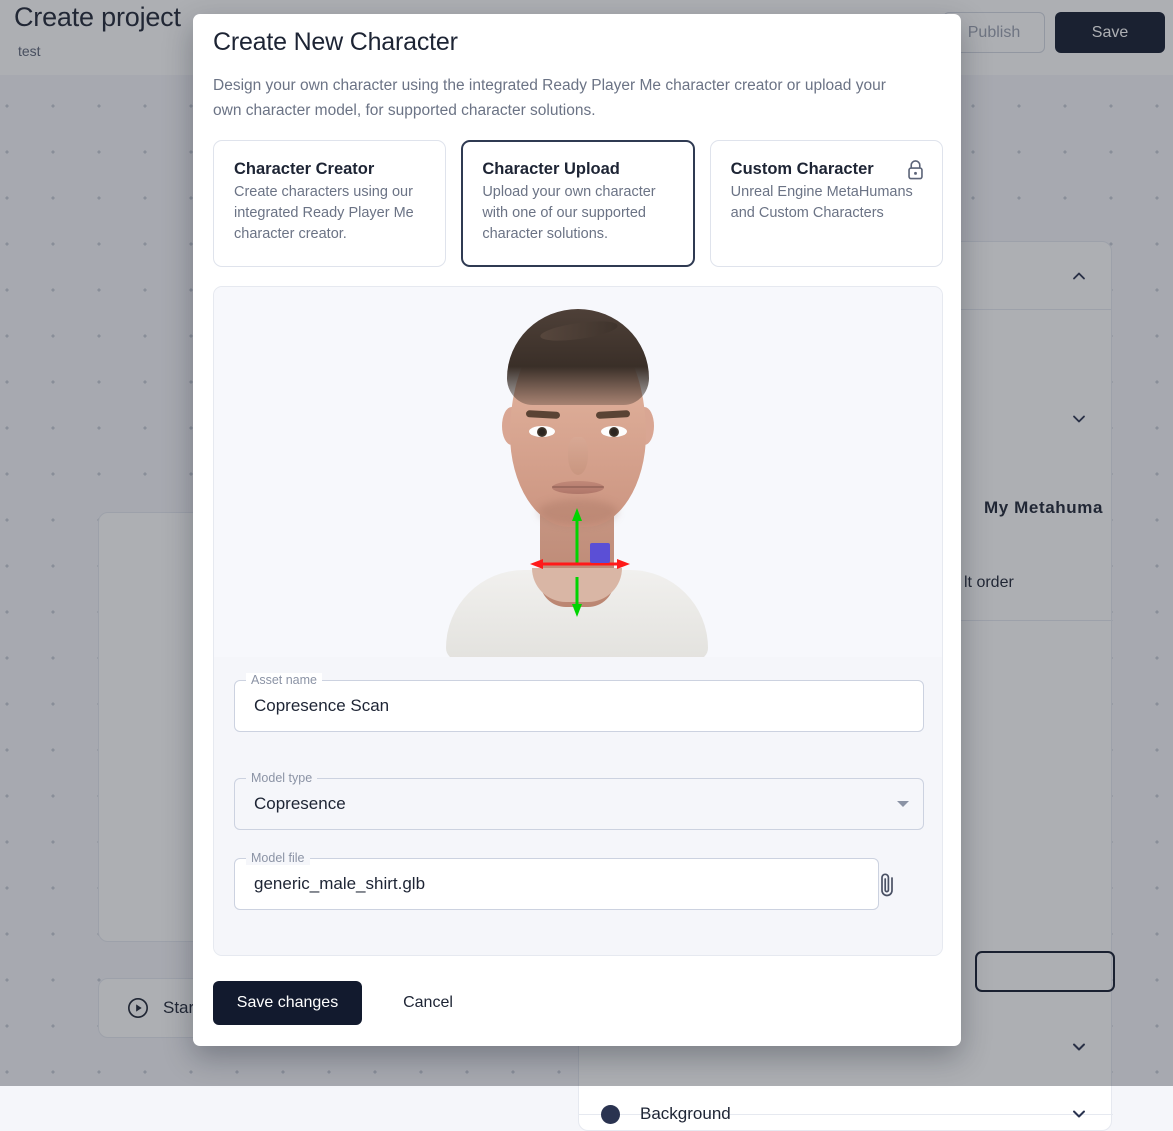 This screenshot has width=1173, height=1131. I want to click on background-layer-label: Background, so click(685, 1114).